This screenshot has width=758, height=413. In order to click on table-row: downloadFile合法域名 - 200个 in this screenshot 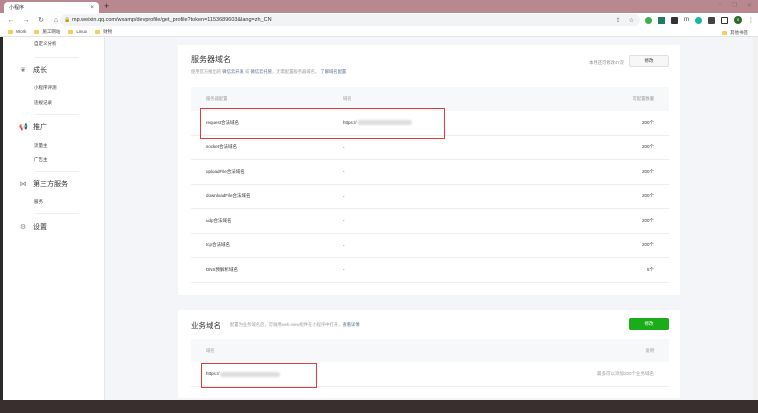, I will do `click(430, 197)`.